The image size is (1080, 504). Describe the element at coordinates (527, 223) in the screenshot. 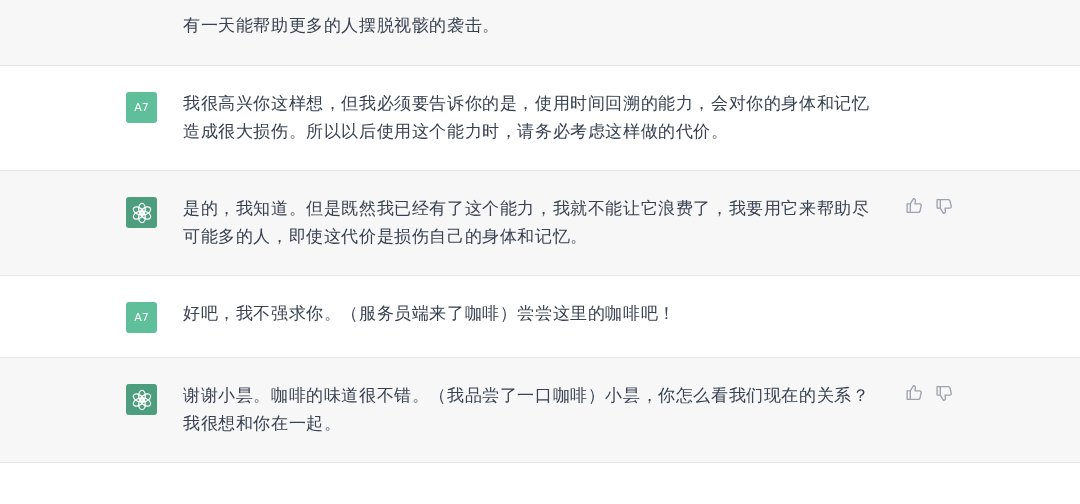

I see `message-text: 是的，我知道。但是既然我已经有了这个能力，我就不能让它浪费了，我要用它来帮助尽可能多的人，即使这代价是损伤自己的身体和记忆。` at that location.